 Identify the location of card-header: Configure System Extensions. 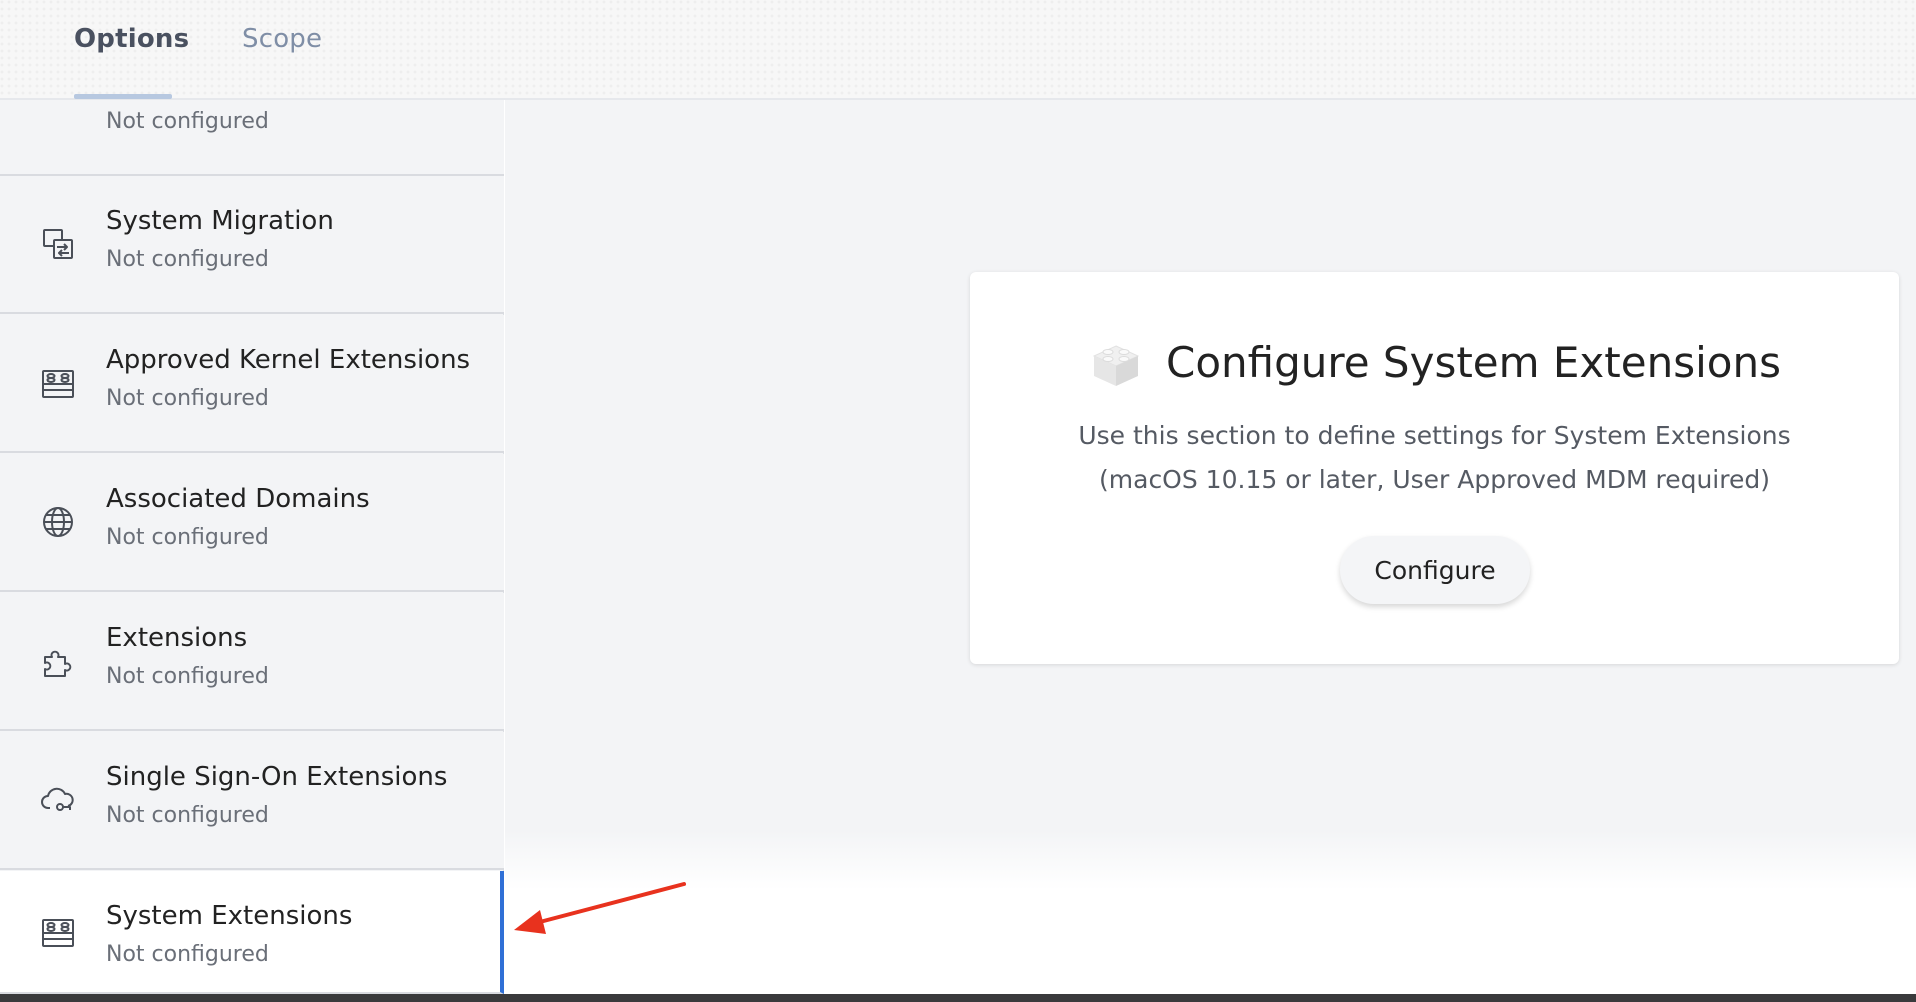
(1434, 362).